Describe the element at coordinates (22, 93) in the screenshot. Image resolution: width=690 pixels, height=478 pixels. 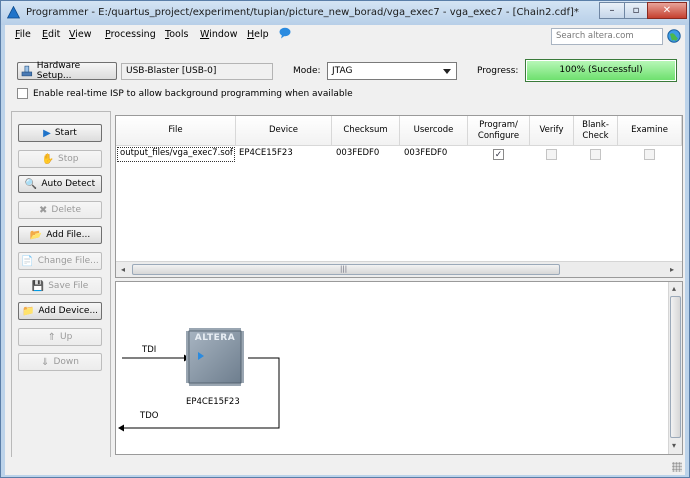
I see `isp-checkbox` at that location.